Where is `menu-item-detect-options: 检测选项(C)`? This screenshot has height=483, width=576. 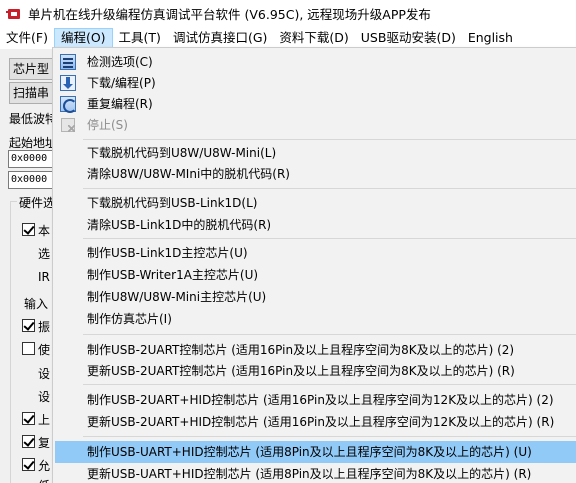
menu-item-detect-options: 检测选项(C) is located at coordinates (315, 62).